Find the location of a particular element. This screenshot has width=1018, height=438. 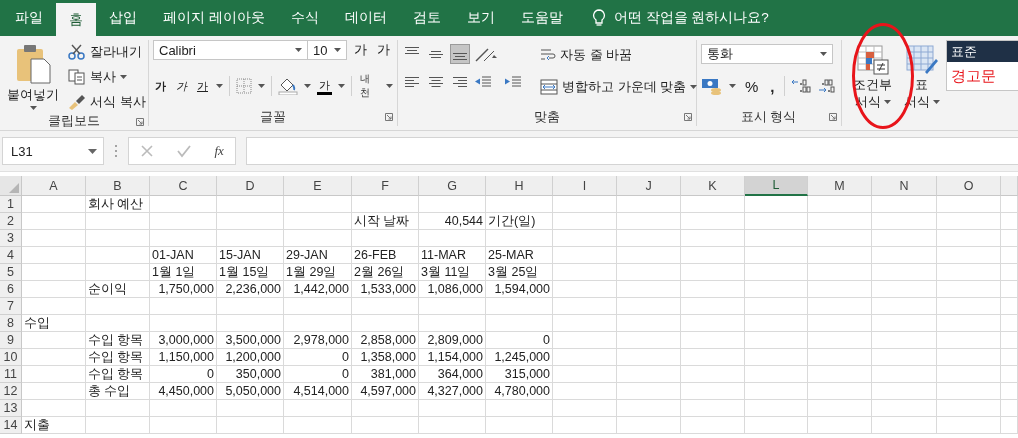

lightbulb-icon is located at coordinates (598, 18).